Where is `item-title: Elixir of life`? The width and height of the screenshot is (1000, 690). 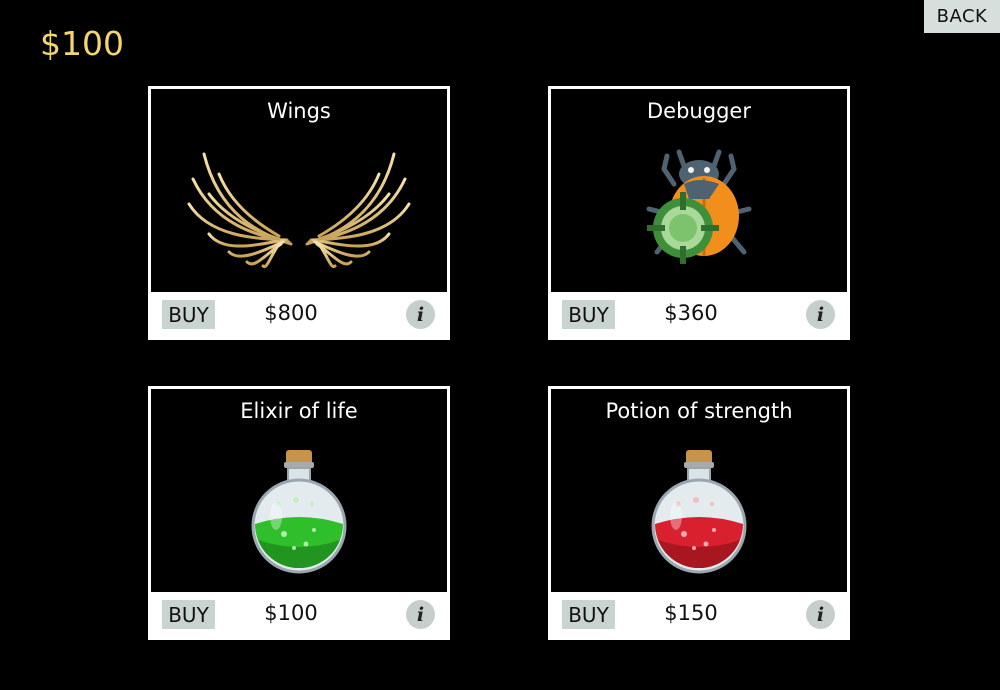
item-title: Elixir of life is located at coordinates (299, 411).